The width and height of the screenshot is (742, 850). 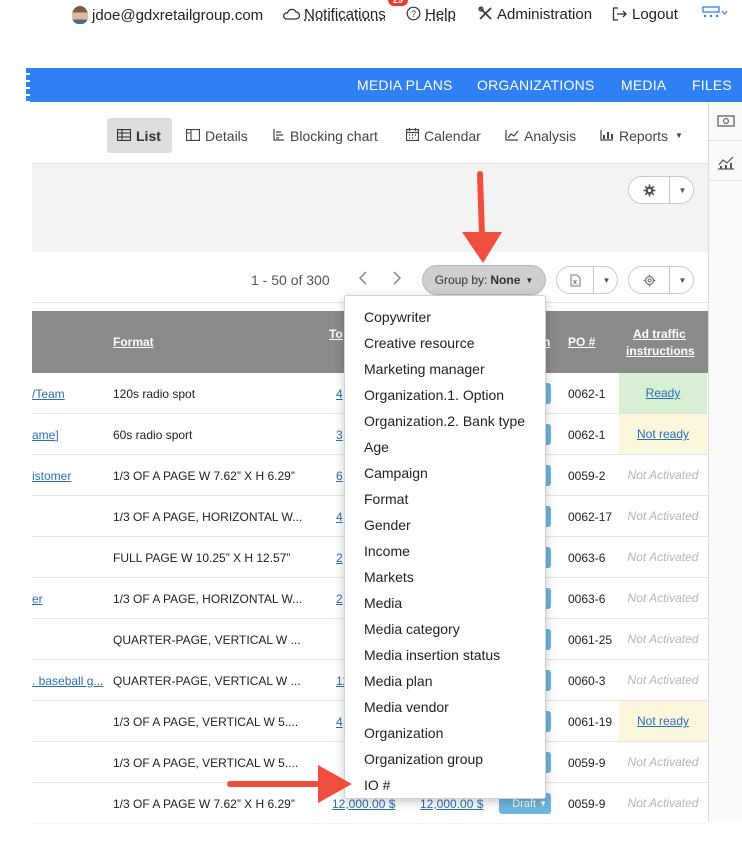 What do you see at coordinates (715, 14) in the screenshot?
I see `apps-menu` at bounding box center [715, 14].